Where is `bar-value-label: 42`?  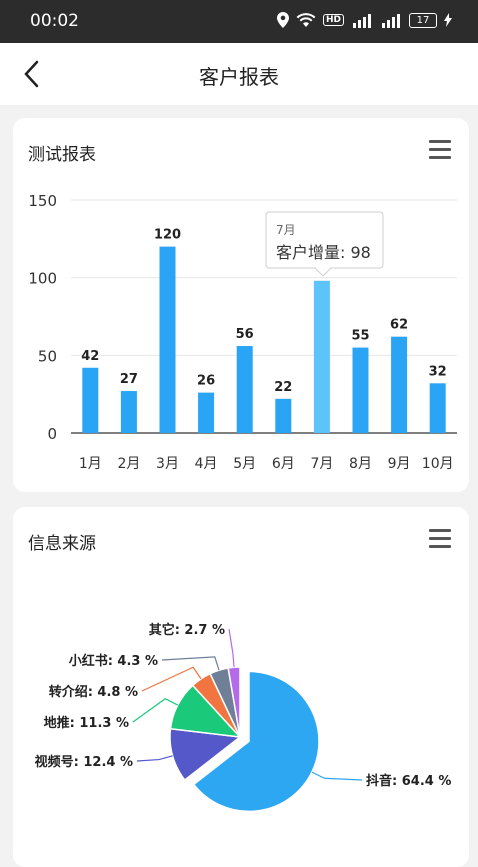 bar-value-label: 42 is located at coordinates (90, 356).